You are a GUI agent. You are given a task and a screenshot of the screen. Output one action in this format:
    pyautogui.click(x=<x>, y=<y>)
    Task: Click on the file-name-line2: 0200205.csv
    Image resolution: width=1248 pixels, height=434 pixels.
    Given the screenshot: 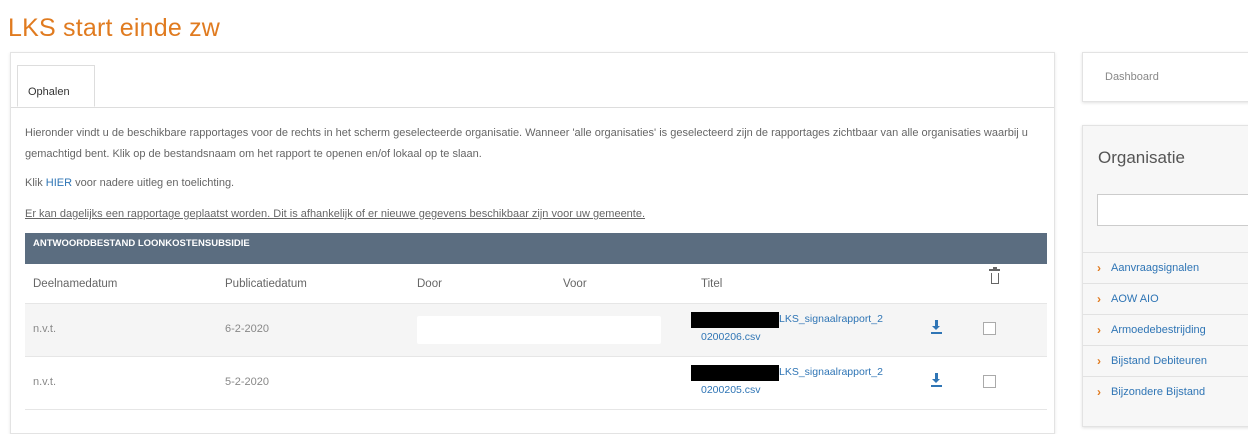 What is the action you would take?
    pyautogui.click(x=792, y=390)
    